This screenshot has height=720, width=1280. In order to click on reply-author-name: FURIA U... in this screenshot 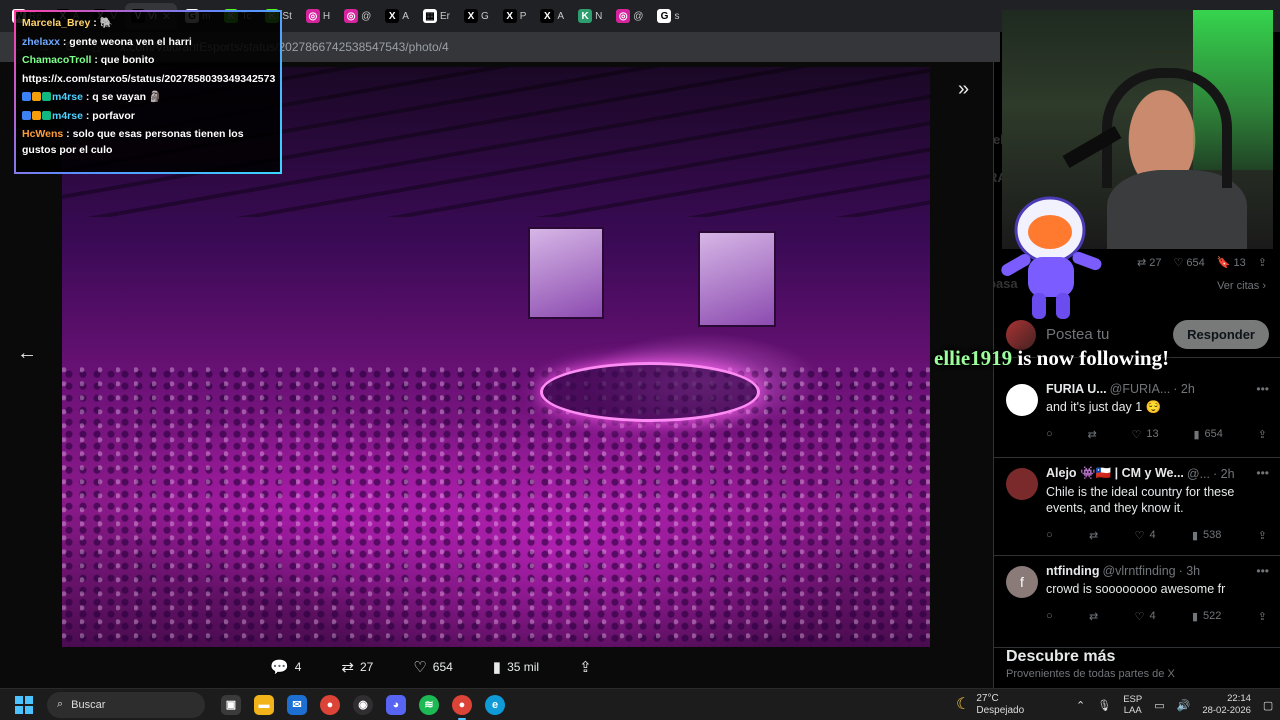, I will do `click(1076, 389)`.